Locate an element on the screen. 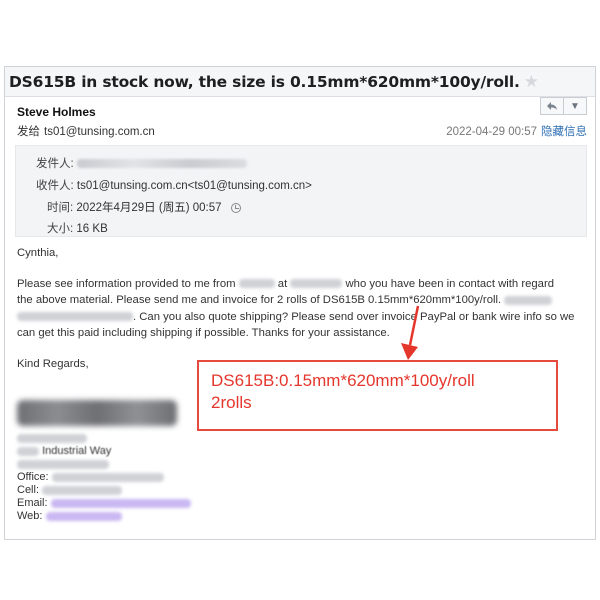  annotation-callout: DS615B:0.15mm*620mm*100y/roll 2rolls is located at coordinates (377, 395).